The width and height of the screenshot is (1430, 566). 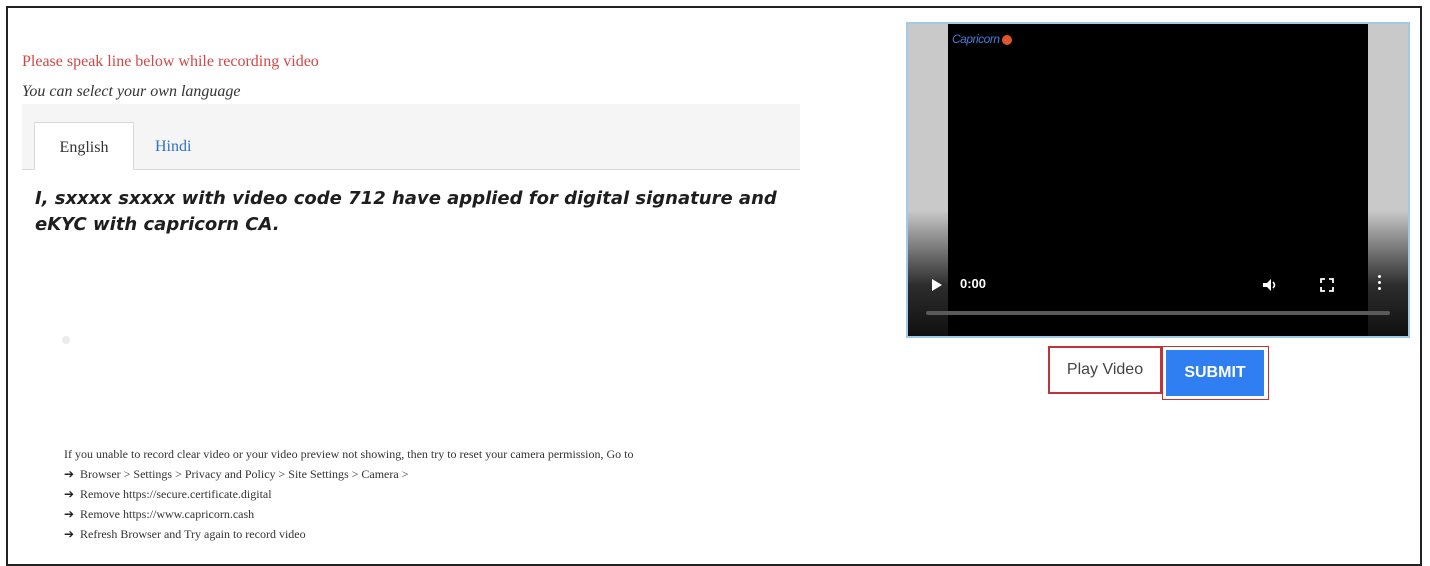 What do you see at coordinates (349, 514) in the screenshot?
I see `help-step: ➔ Remove https://www.capricorn.cash` at bounding box center [349, 514].